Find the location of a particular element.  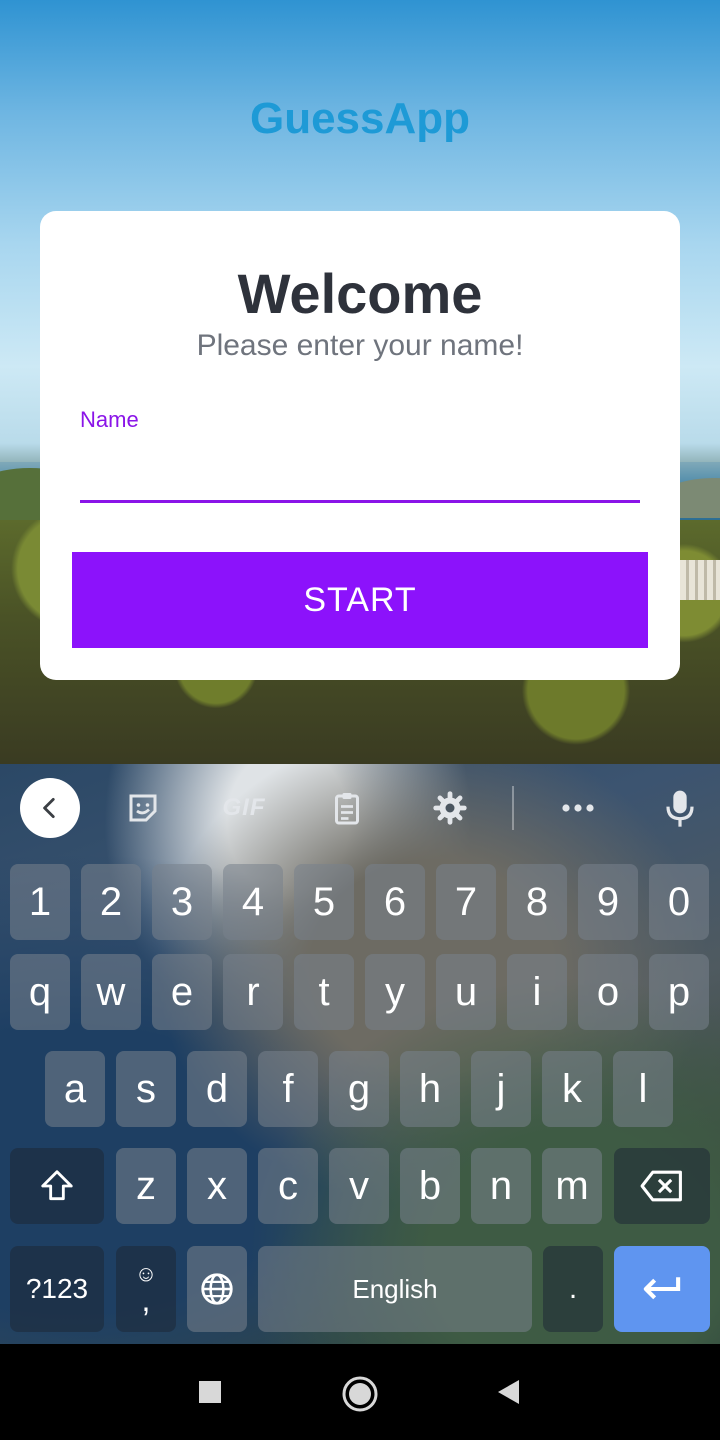

language-key is located at coordinates (217, 1289).